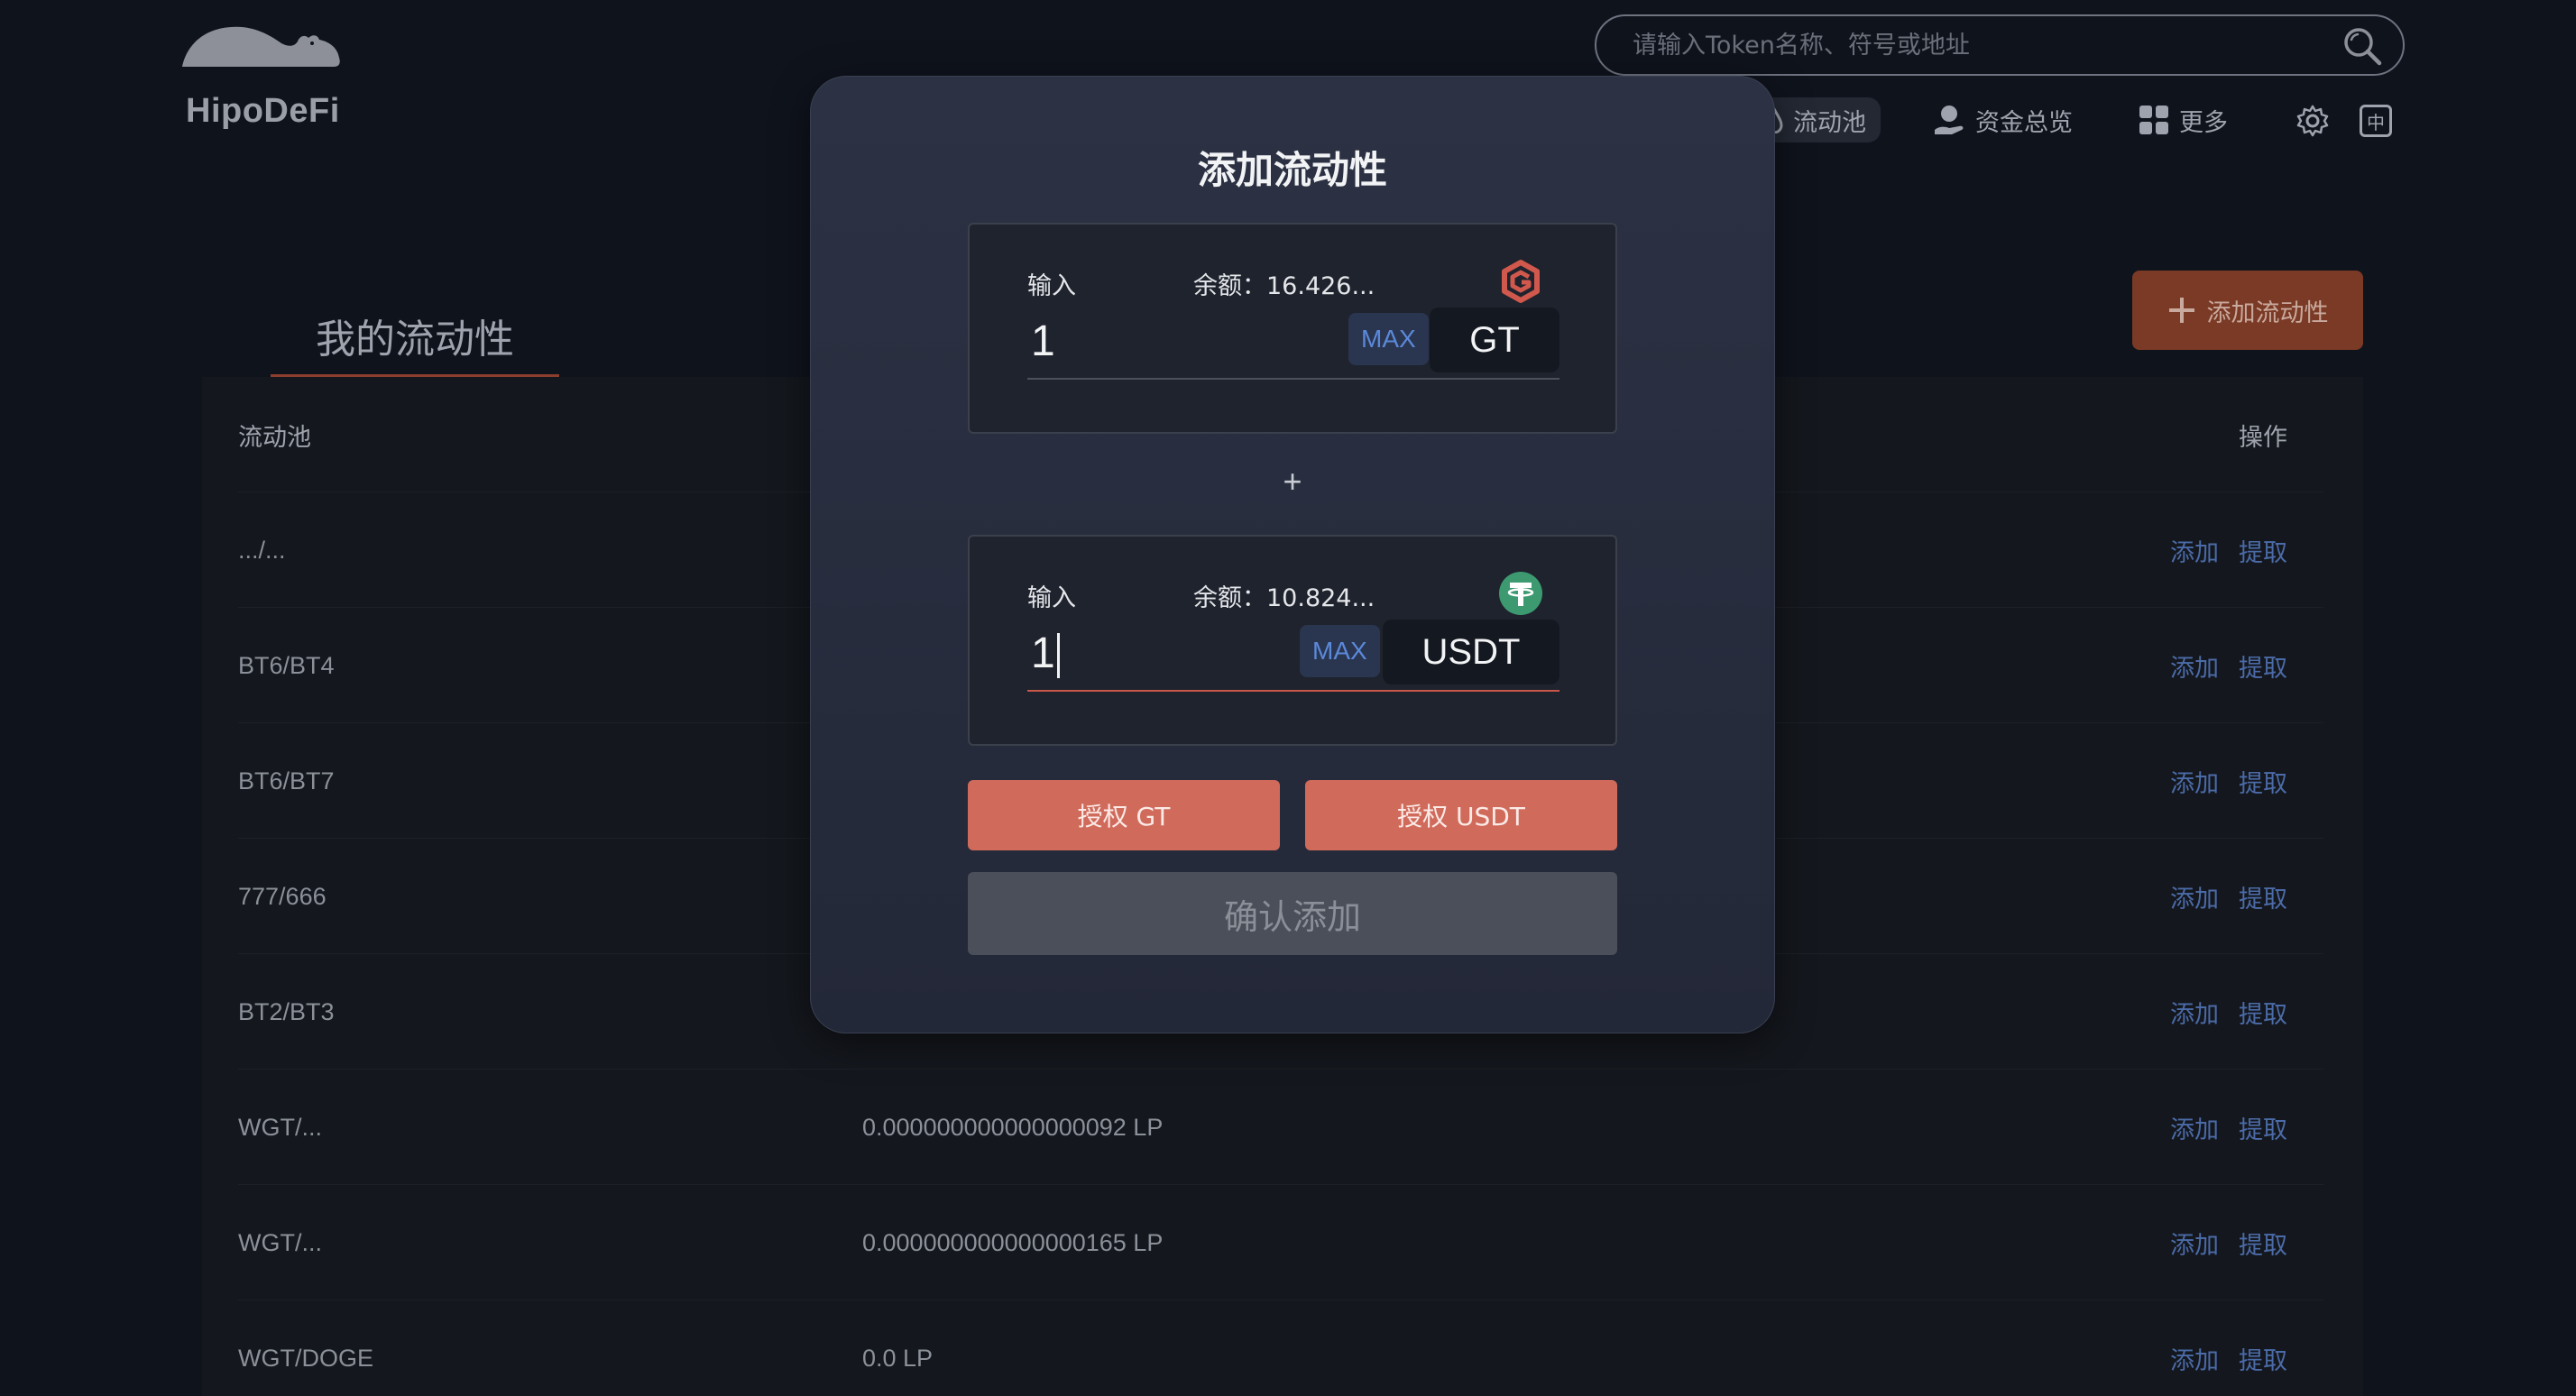  I want to click on token-b-box: 输入 余额：10.824... 1 MAX USDT, so click(1293, 640).